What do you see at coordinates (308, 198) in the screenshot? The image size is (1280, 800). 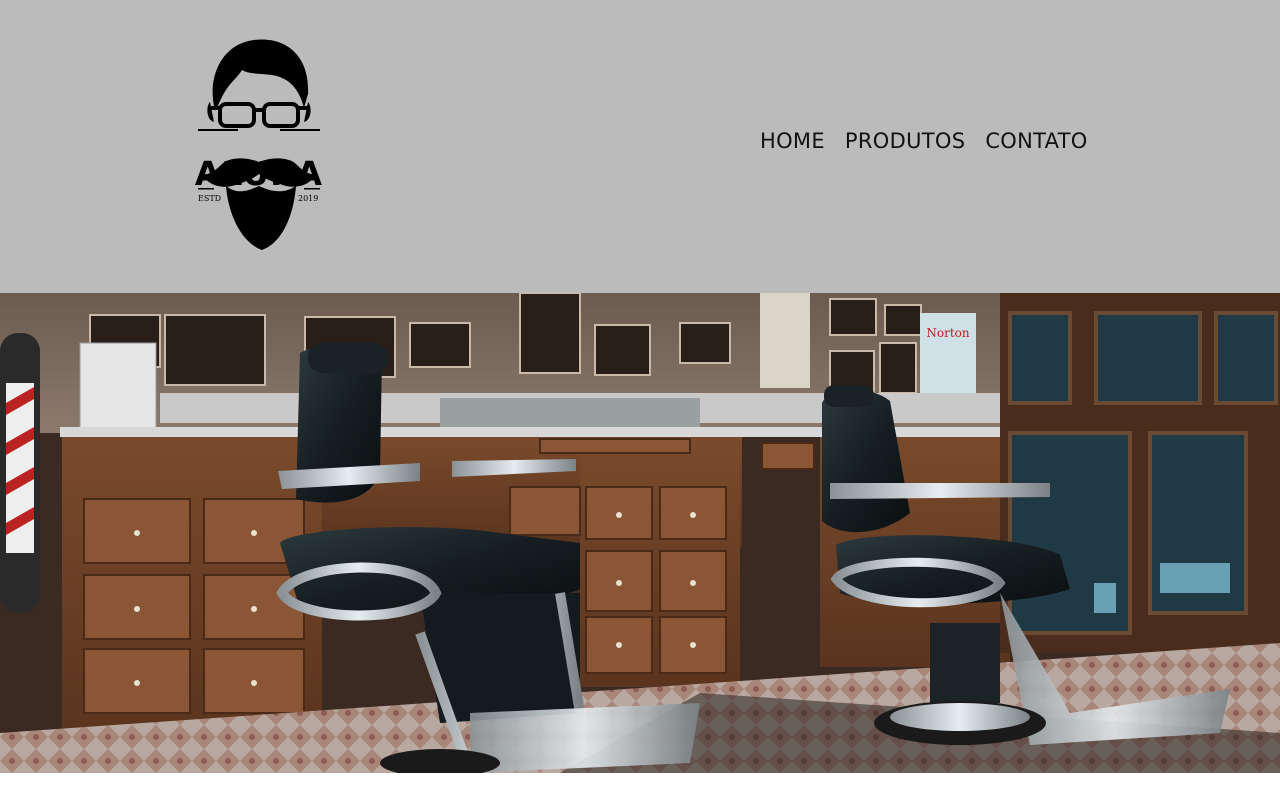 I see `logo-year-text: 2019` at bounding box center [308, 198].